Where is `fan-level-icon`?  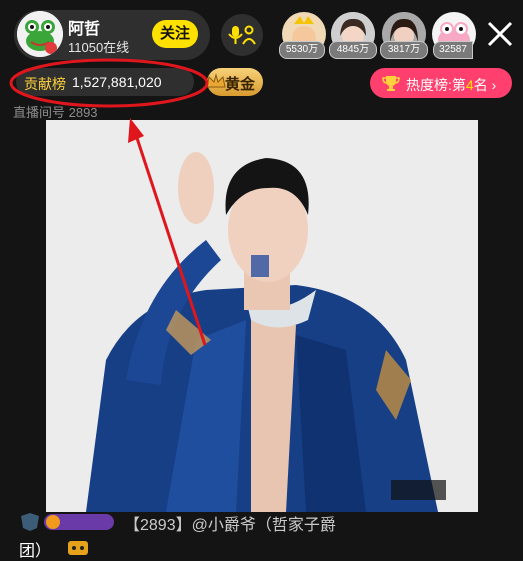 fan-level-icon is located at coordinates (30, 522).